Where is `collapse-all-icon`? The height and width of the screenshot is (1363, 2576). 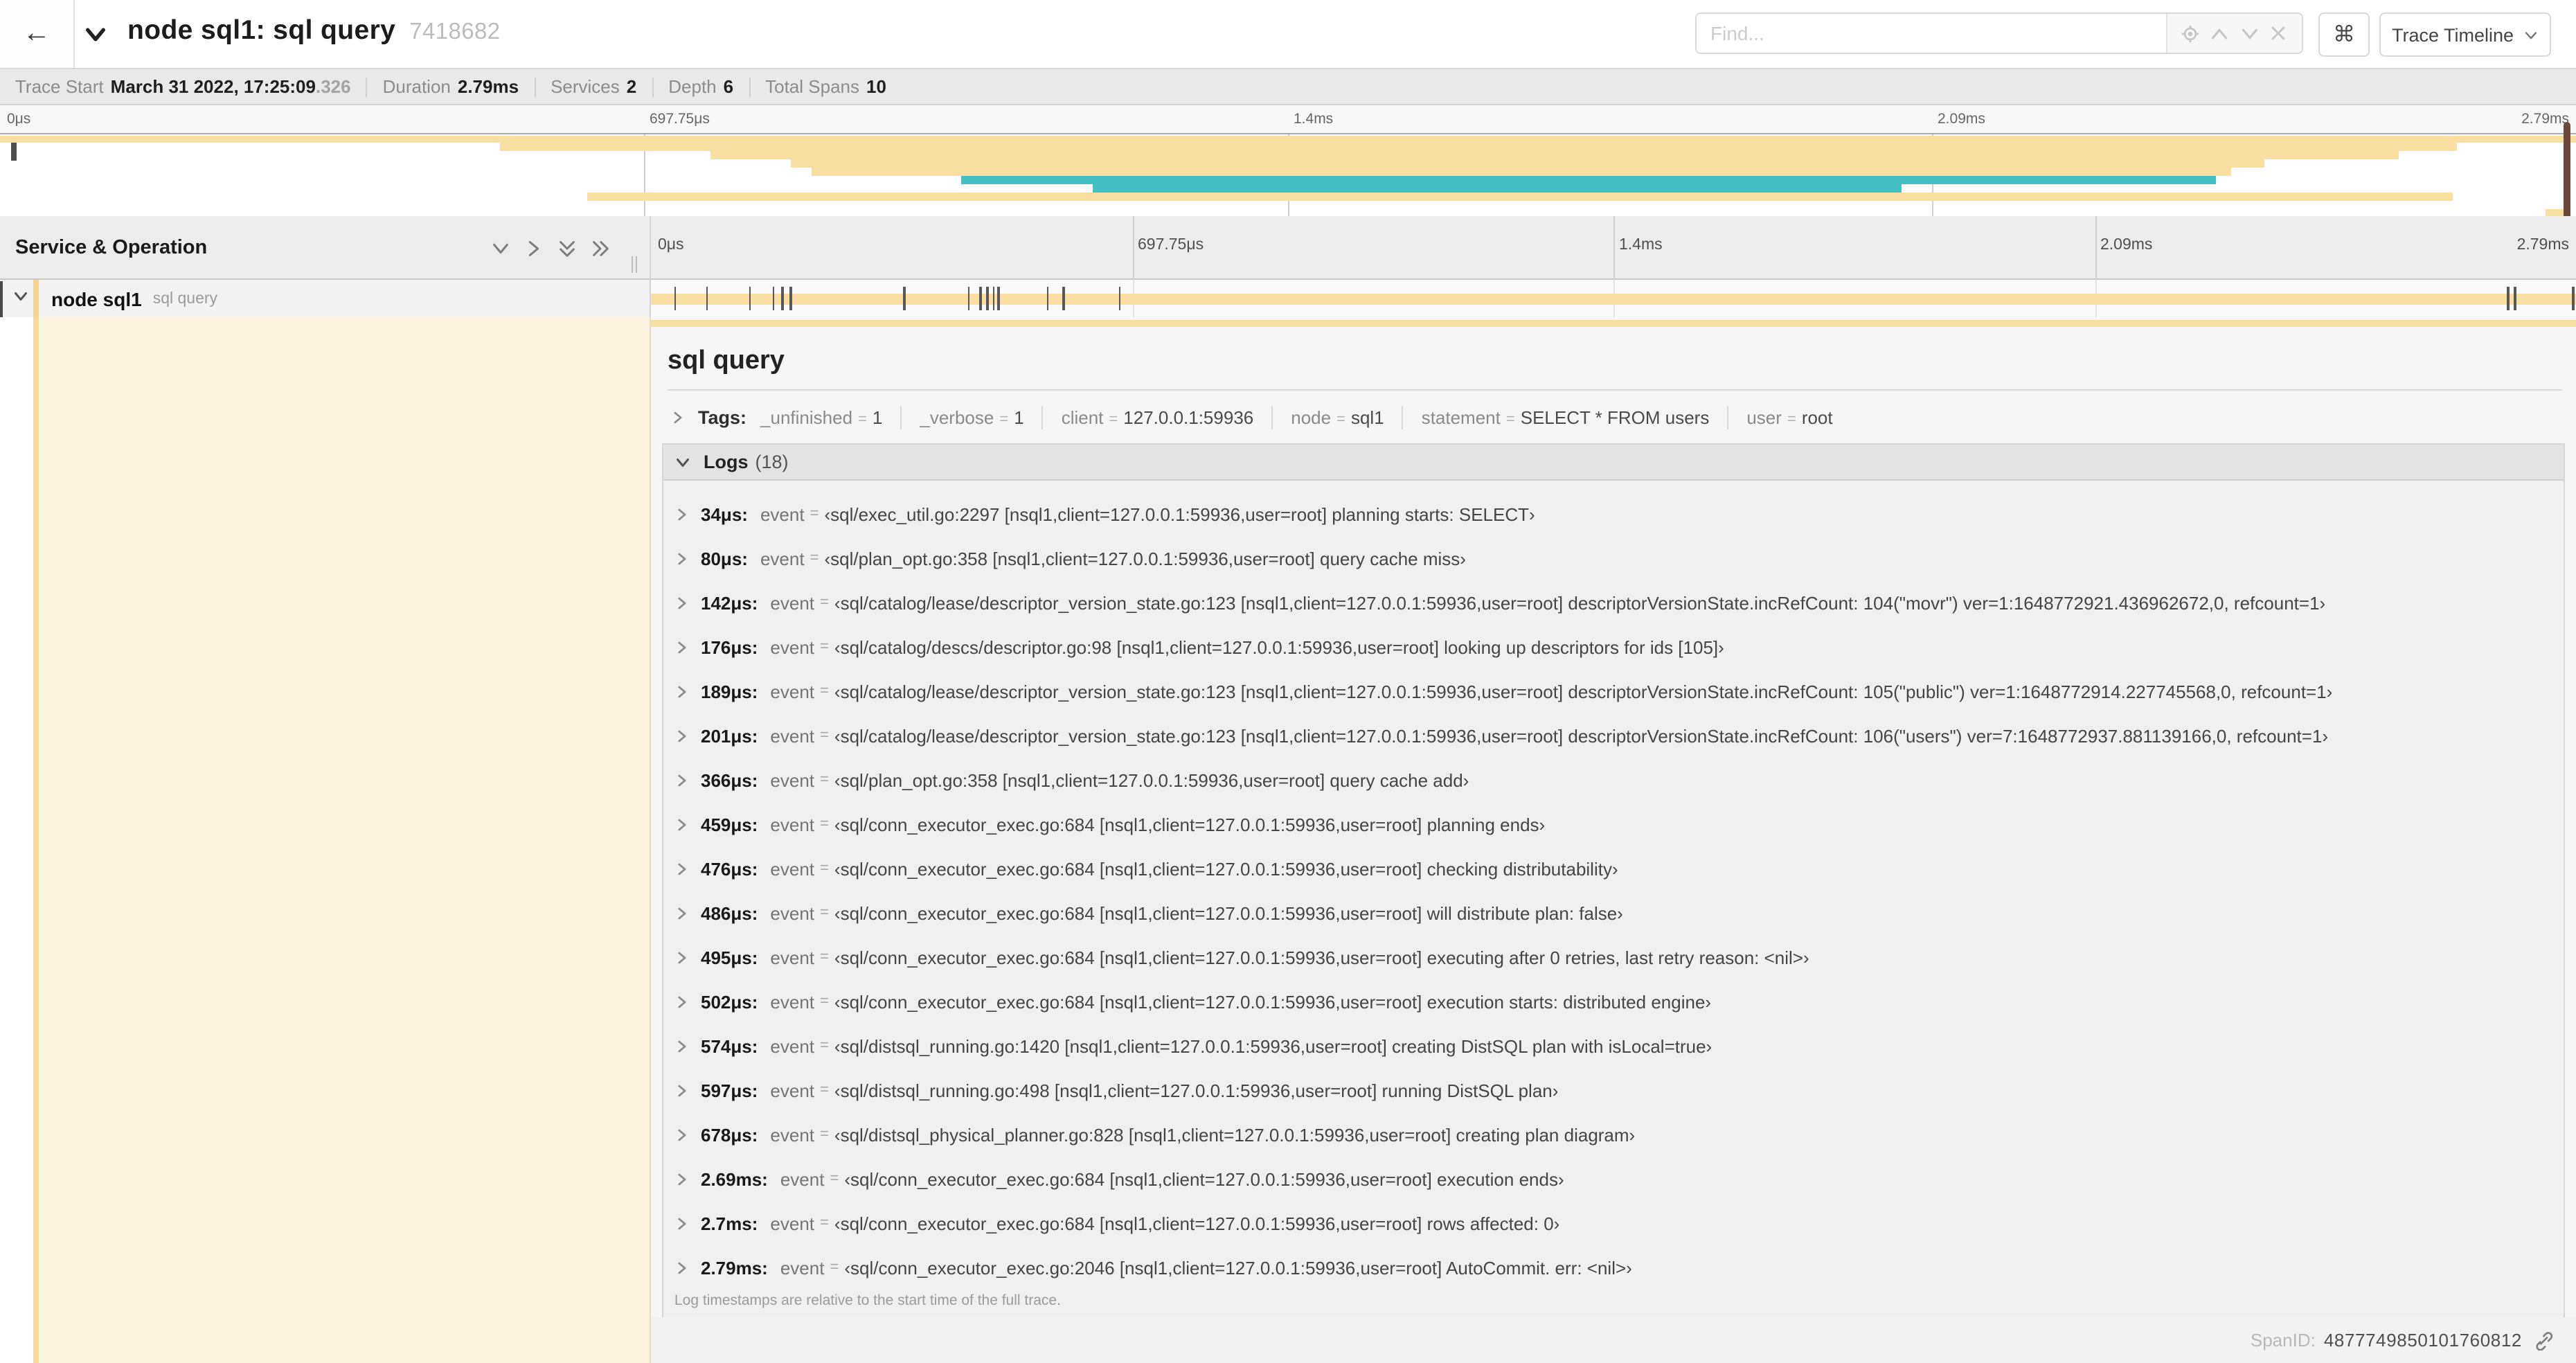
collapse-all-icon is located at coordinates (567, 248).